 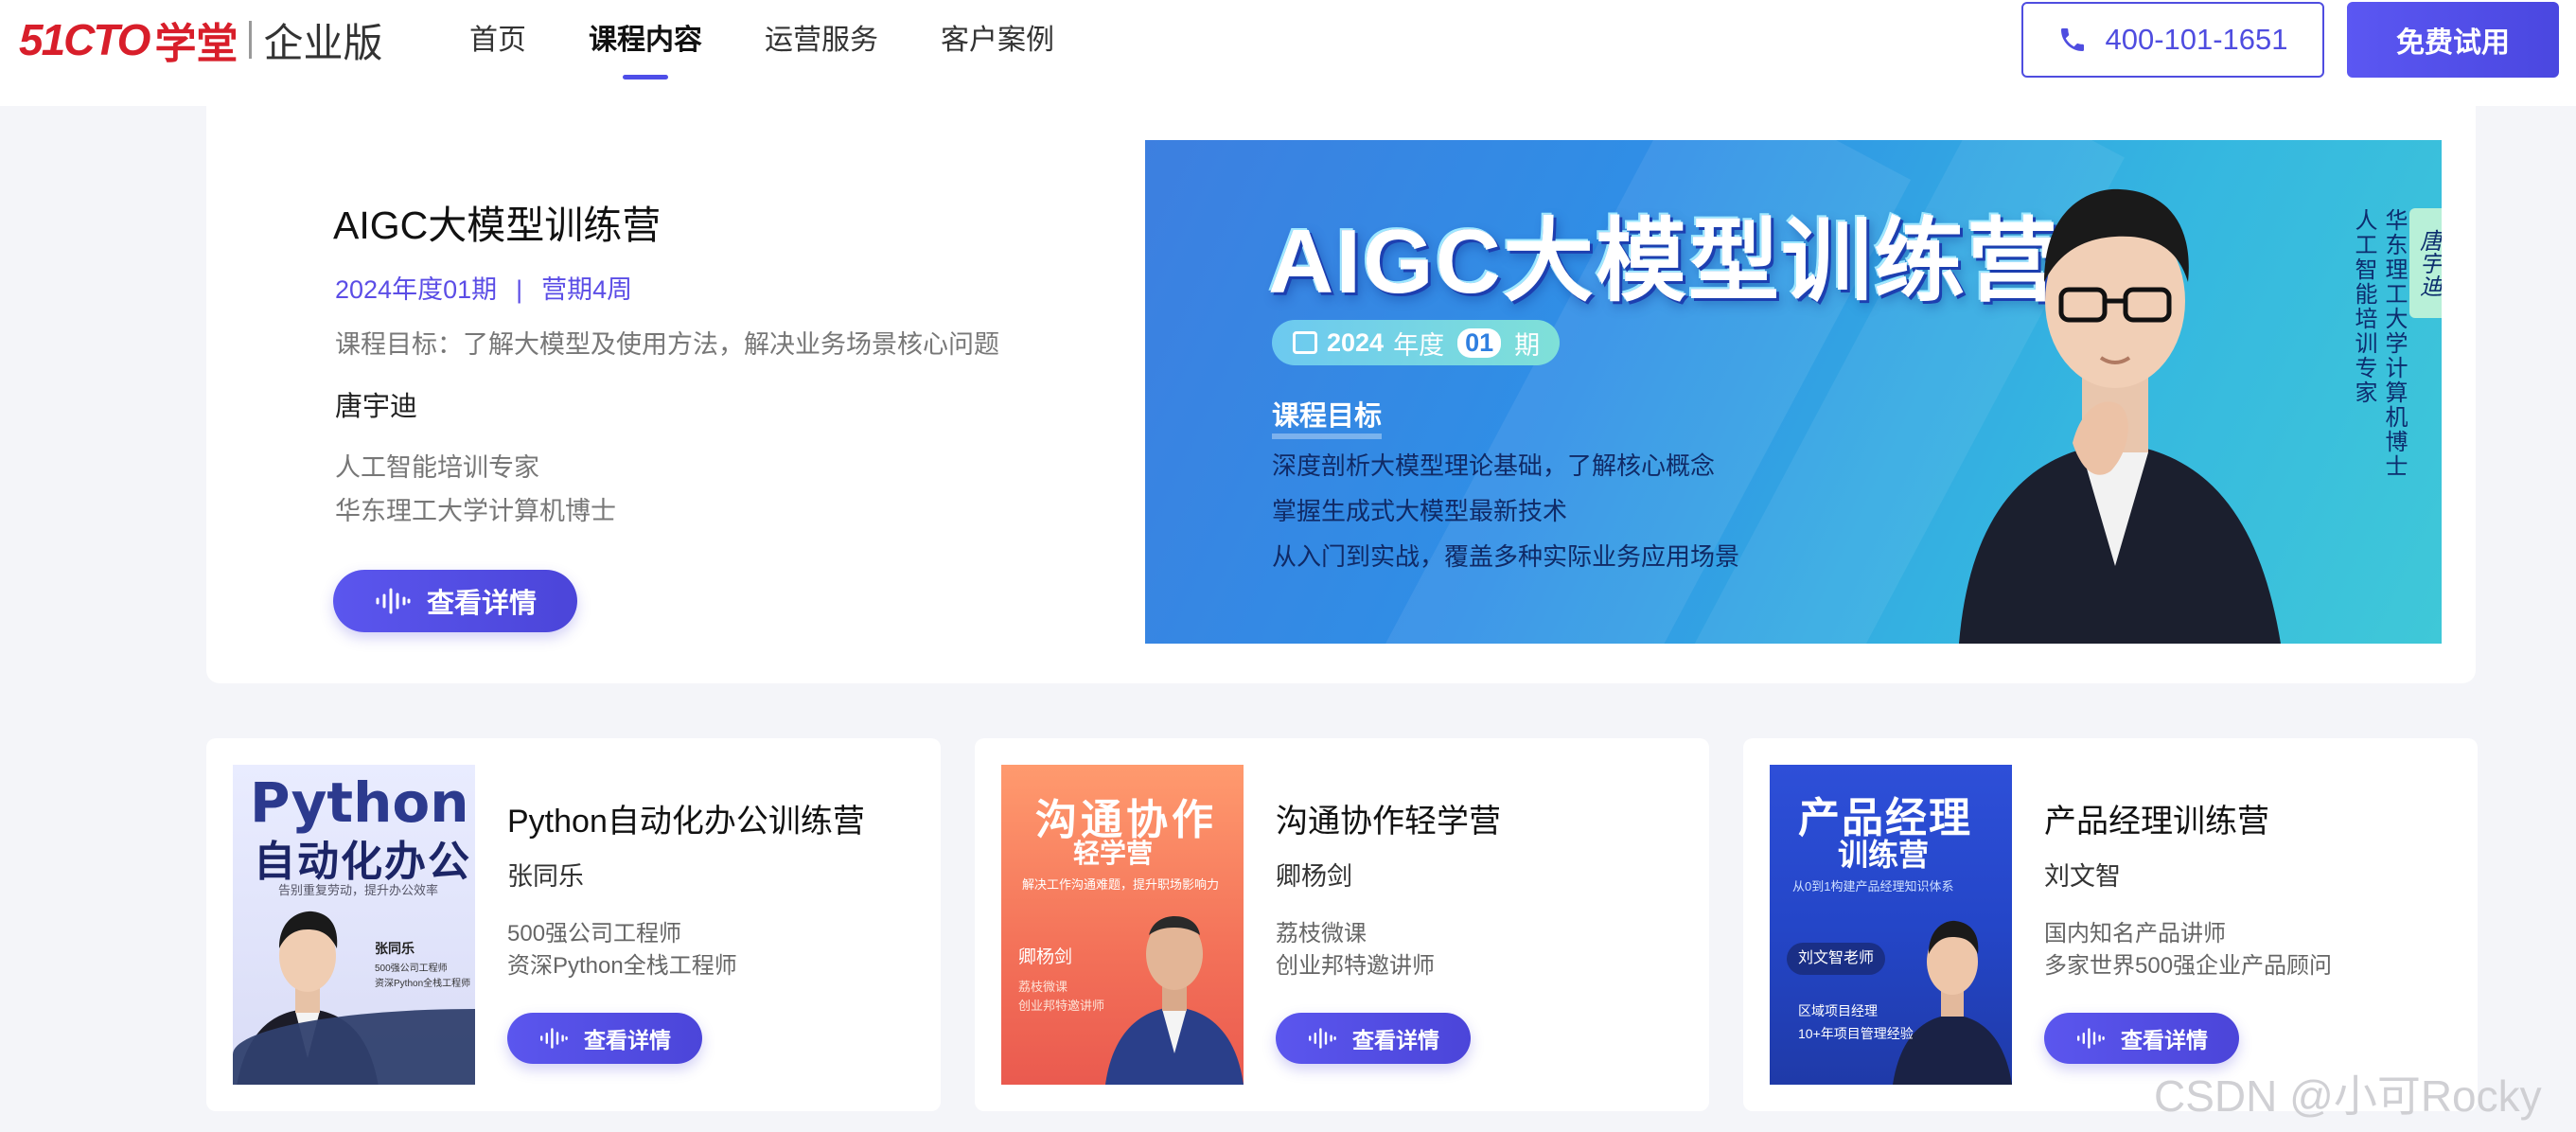 I want to click on featured-goal: 课程目标：了解大模型及使用方法，解决业务场景核心问题, so click(x=667, y=344).